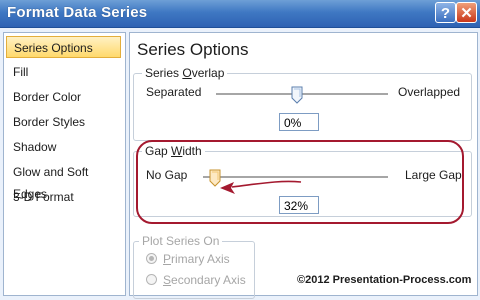 Image resolution: width=480 pixels, height=300 pixels. What do you see at coordinates (240, 14) in the screenshot?
I see `title-bar: Format Data Series ? ✕` at bounding box center [240, 14].